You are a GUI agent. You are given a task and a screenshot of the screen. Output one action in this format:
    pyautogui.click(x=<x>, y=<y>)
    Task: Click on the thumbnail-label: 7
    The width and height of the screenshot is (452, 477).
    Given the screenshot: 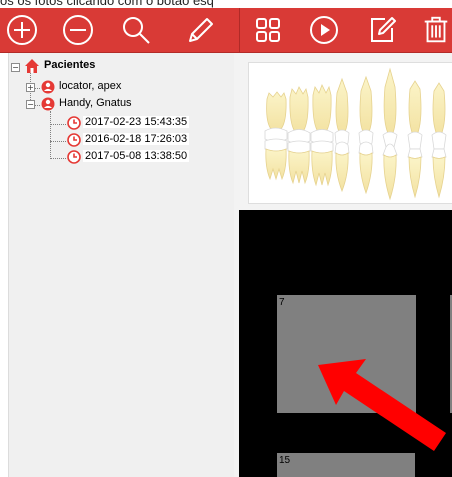 What is the action you would take?
    pyautogui.click(x=282, y=302)
    